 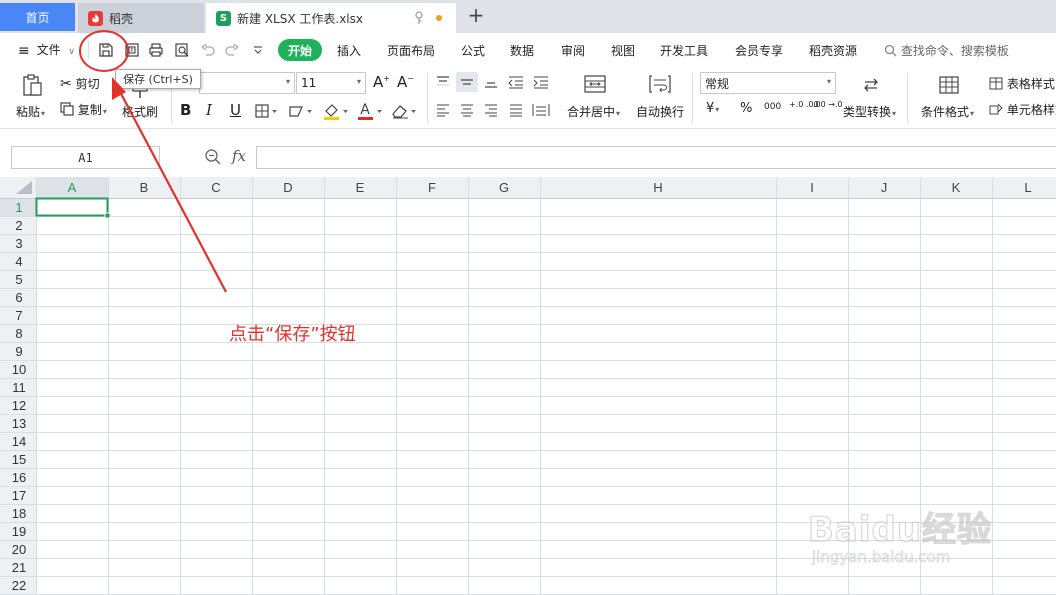 What do you see at coordinates (660, 111) in the screenshot?
I see `wrap-text-label: 自动换行` at bounding box center [660, 111].